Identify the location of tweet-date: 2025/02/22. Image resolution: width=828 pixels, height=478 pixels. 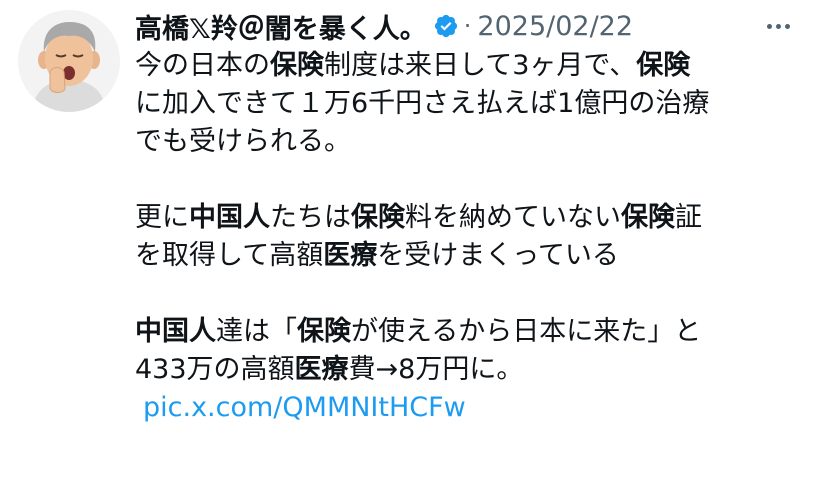
(555, 26).